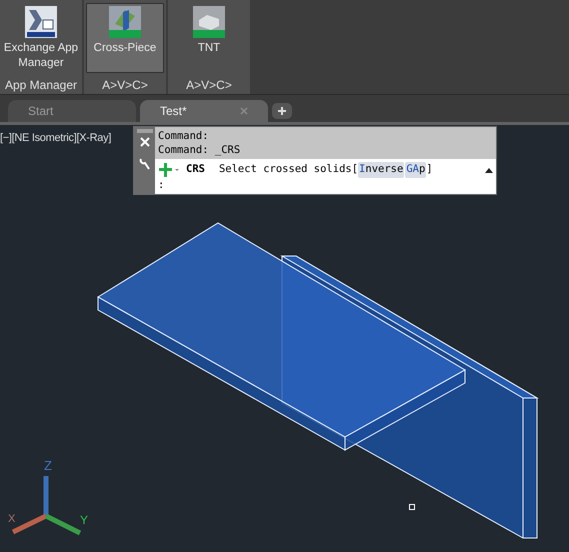 The image size is (569, 552). What do you see at coordinates (412, 507) in the screenshot?
I see `pickbox-icon` at bounding box center [412, 507].